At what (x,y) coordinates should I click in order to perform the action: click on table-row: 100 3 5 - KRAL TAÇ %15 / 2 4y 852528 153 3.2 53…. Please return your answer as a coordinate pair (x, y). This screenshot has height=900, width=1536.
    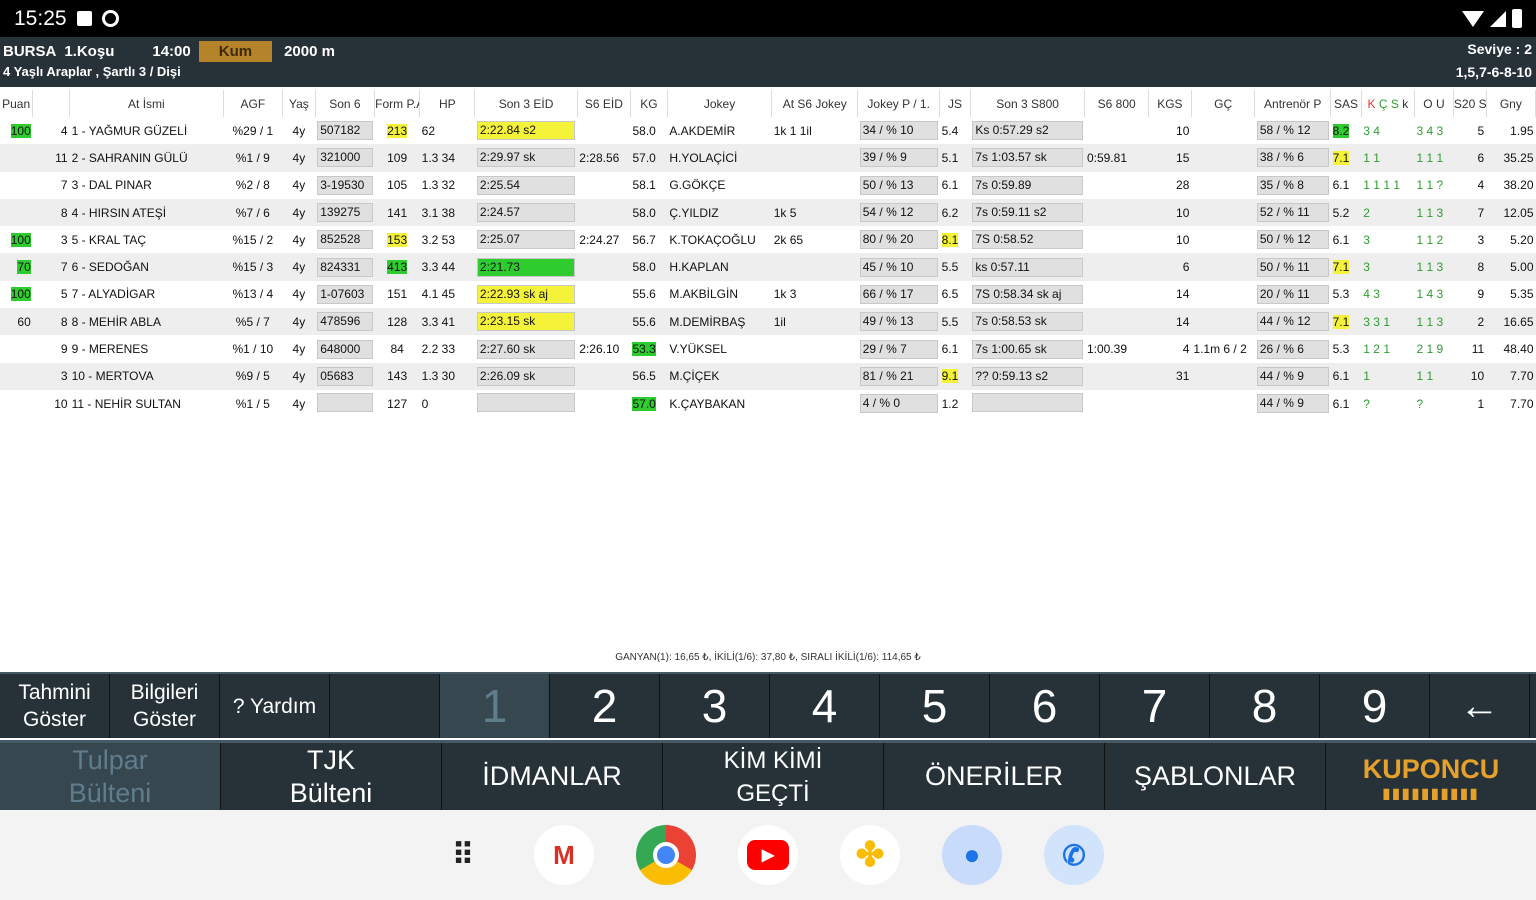
    Looking at the image, I should click on (768, 239).